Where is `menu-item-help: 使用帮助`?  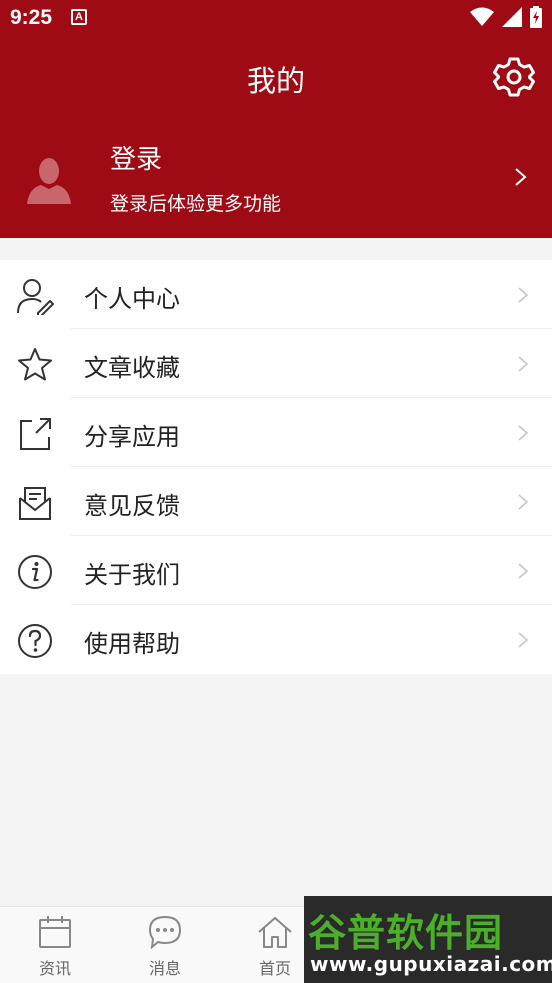
menu-item-help: 使用帮助 is located at coordinates (276, 639).